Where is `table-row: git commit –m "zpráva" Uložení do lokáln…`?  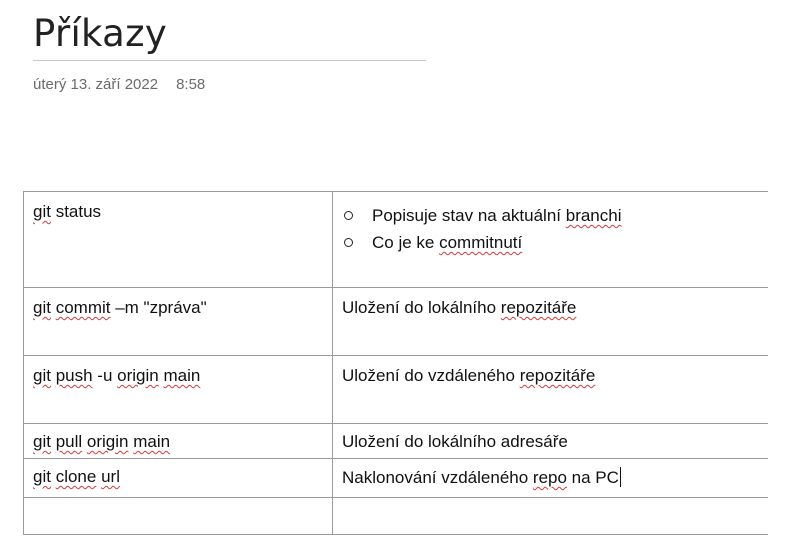
table-row: git commit –m "zpráva" Uložení do lokáln… is located at coordinates (403, 321).